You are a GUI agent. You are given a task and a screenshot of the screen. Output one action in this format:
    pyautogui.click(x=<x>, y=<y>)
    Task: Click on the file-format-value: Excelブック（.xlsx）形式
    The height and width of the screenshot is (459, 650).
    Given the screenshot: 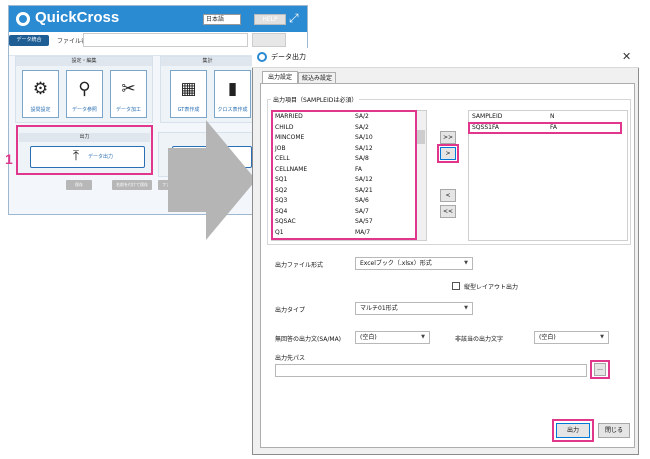 What is the action you would take?
    pyautogui.click(x=396, y=263)
    